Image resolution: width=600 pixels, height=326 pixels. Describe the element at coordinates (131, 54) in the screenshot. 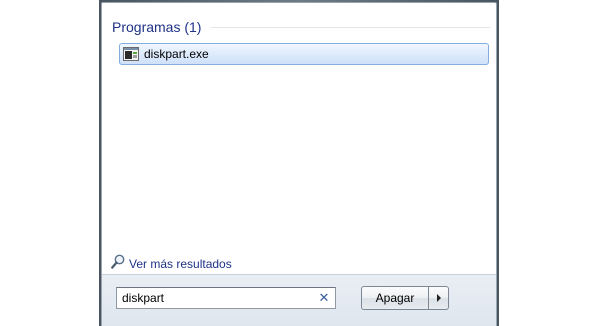

I see `console-app-icon` at that location.